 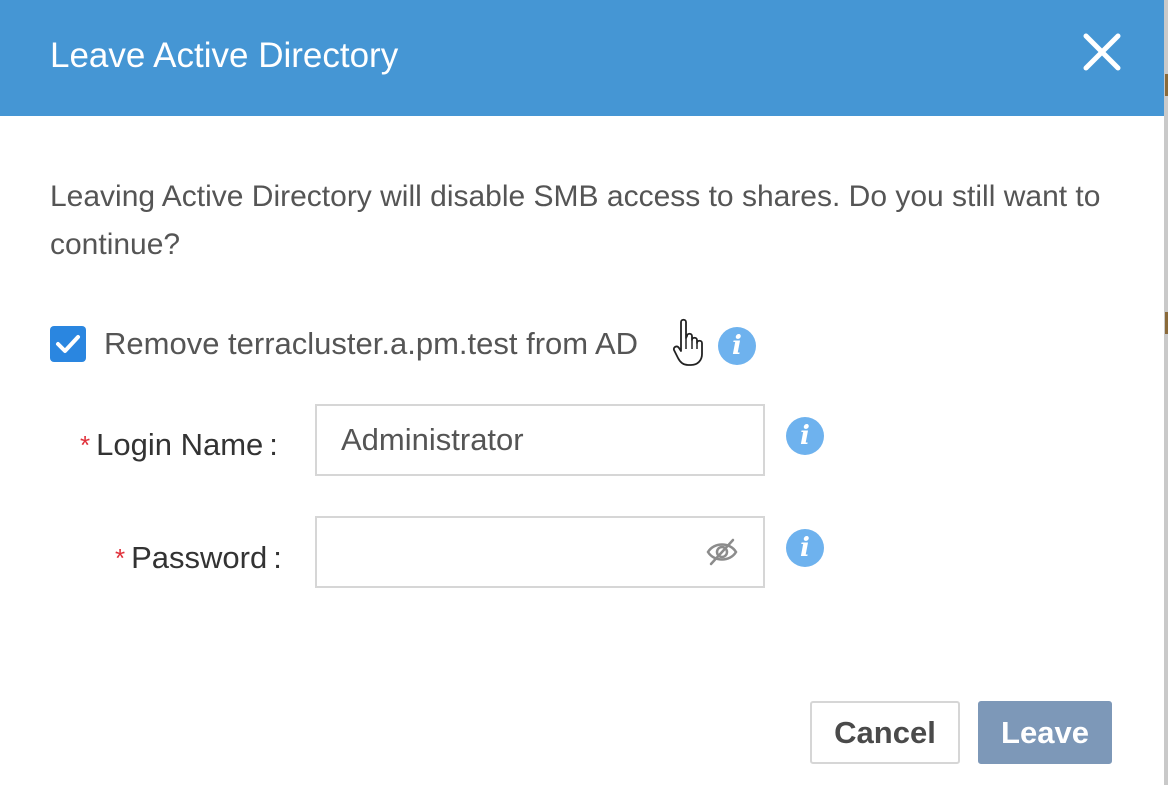 I want to click on close-icon, so click(x=1102, y=52).